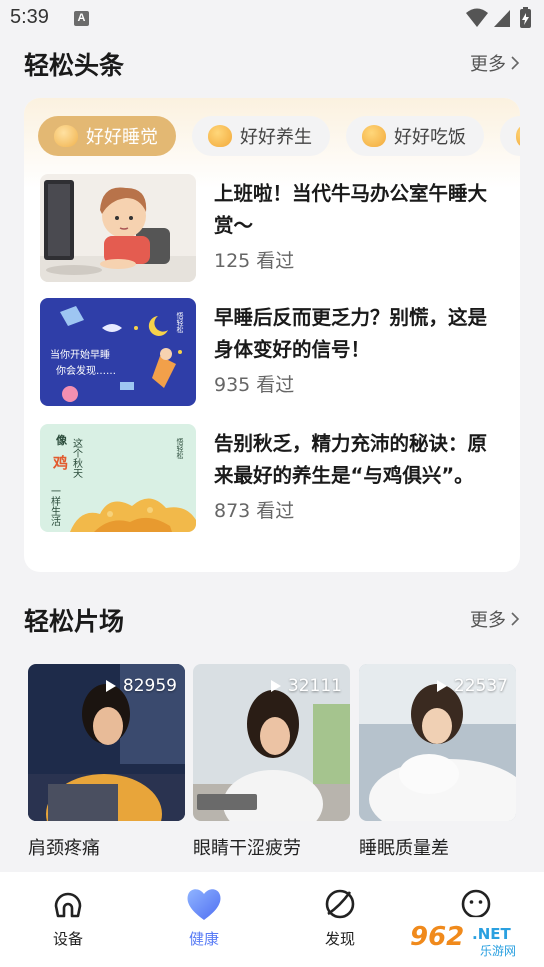 Image resolution: width=544 pixels, height=967 pixels. Describe the element at coordinates (404, 847) in the screenshot. I see `video-label: 睡眠质量差` at that location.